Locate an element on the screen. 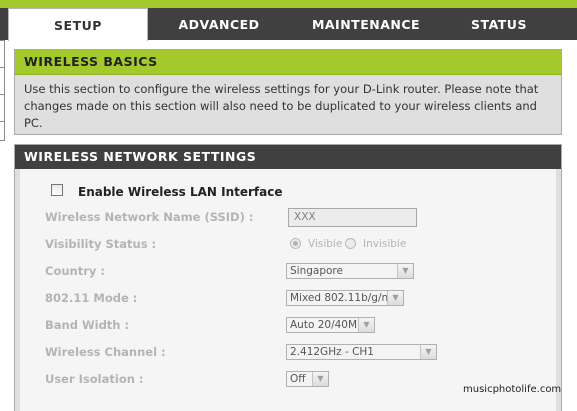  isolation-value: Off is located at coordinates (298, 379).